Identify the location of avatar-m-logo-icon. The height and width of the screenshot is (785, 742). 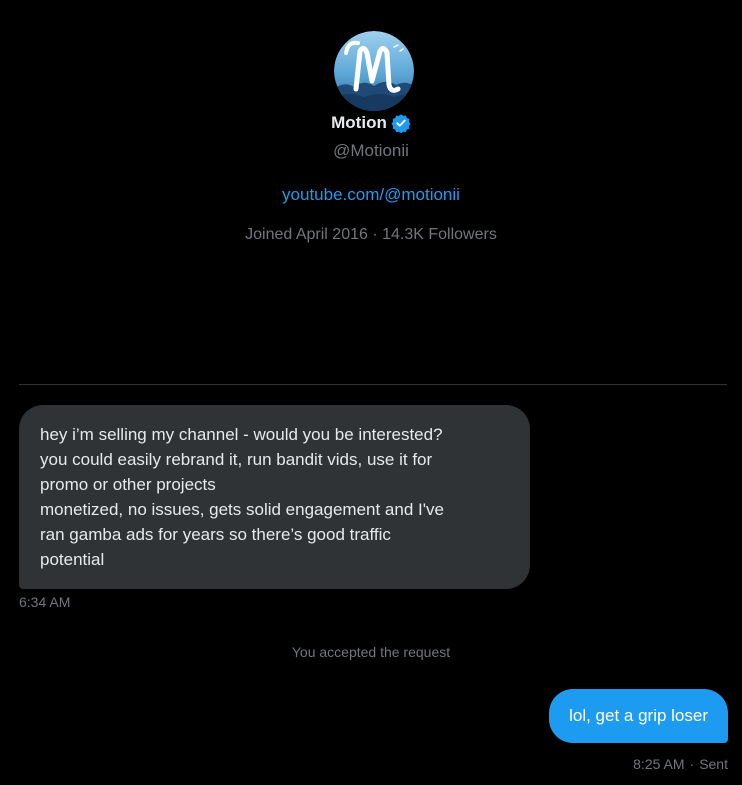
(374, 71).